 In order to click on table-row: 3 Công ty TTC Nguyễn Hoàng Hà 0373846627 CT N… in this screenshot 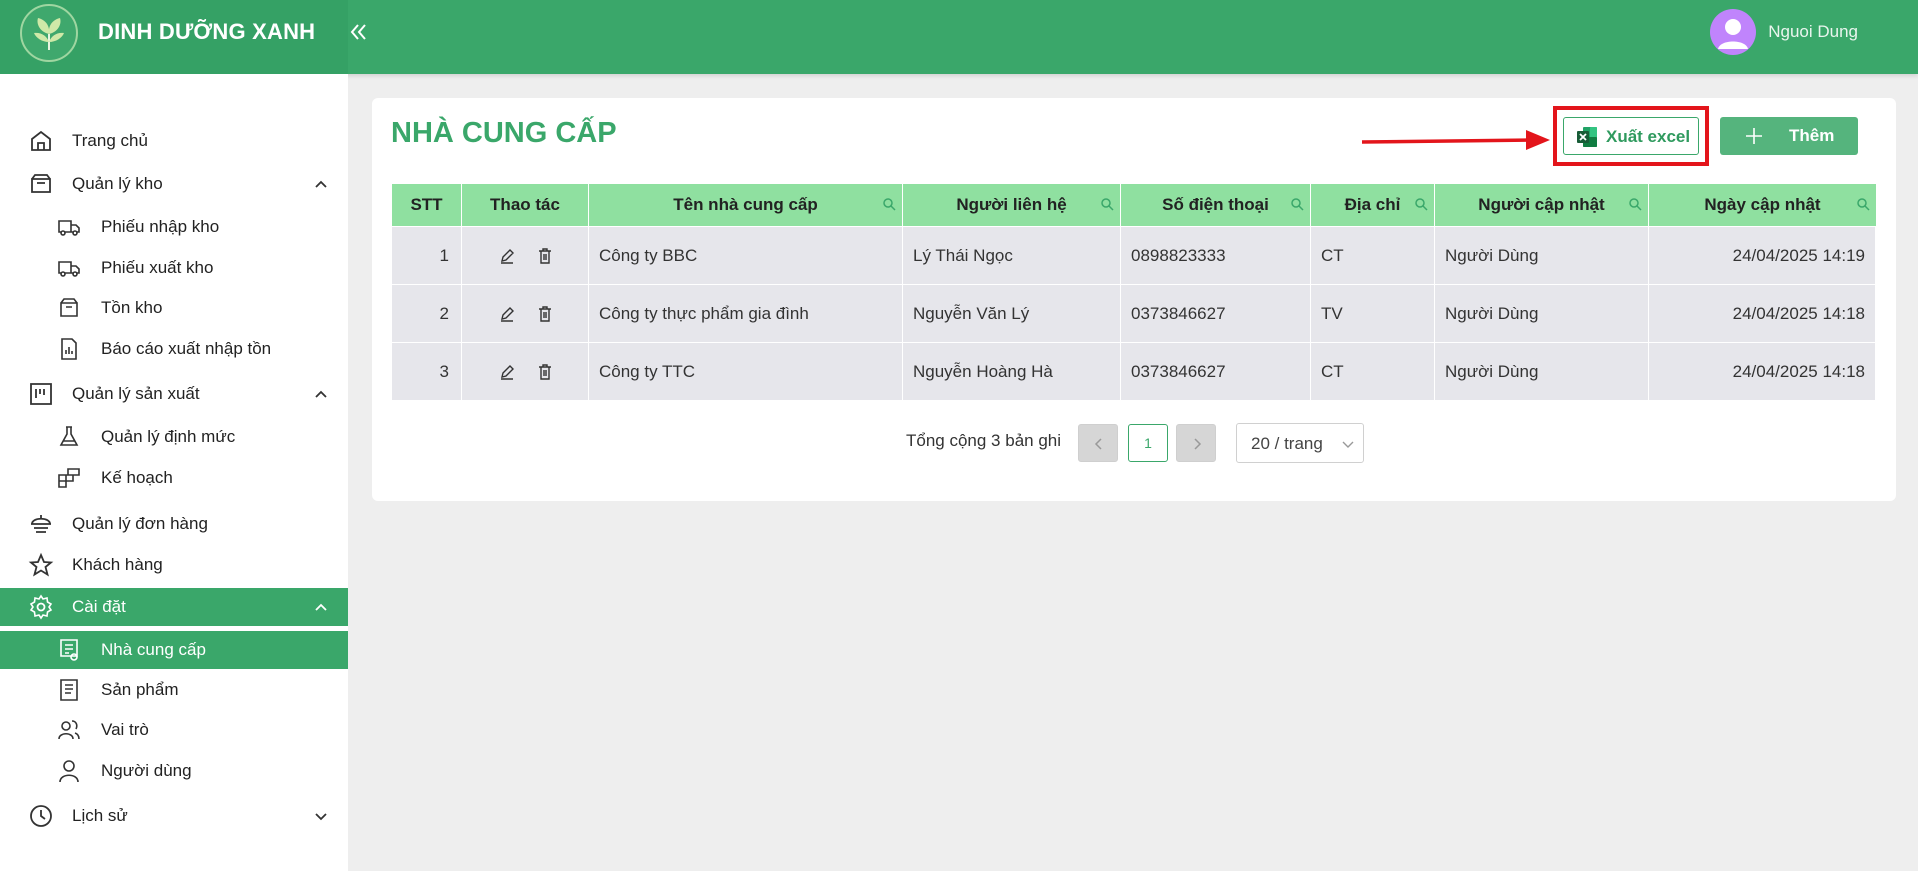, I will do `click(1134, 371)`.